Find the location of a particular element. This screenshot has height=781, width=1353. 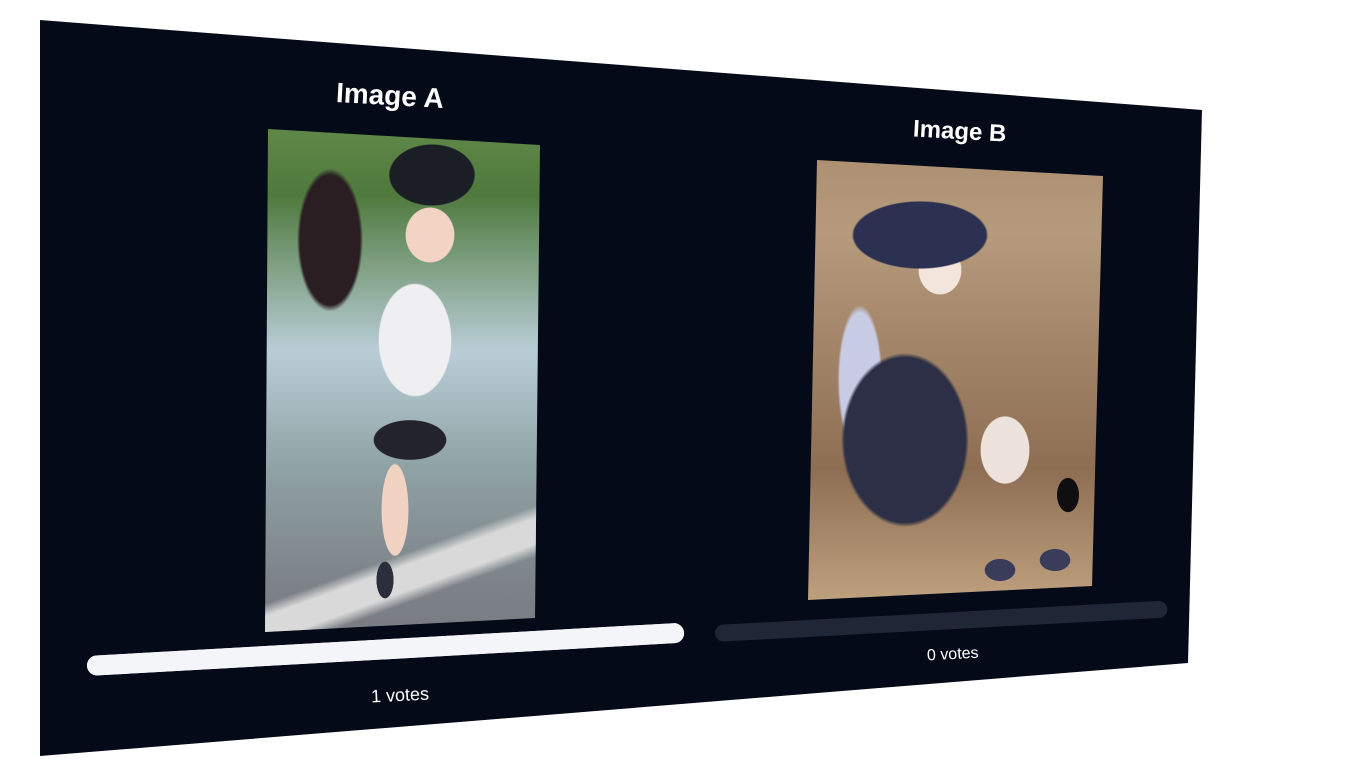

option-a-vote-count: 1 votes is located at coordinates (400, 695).